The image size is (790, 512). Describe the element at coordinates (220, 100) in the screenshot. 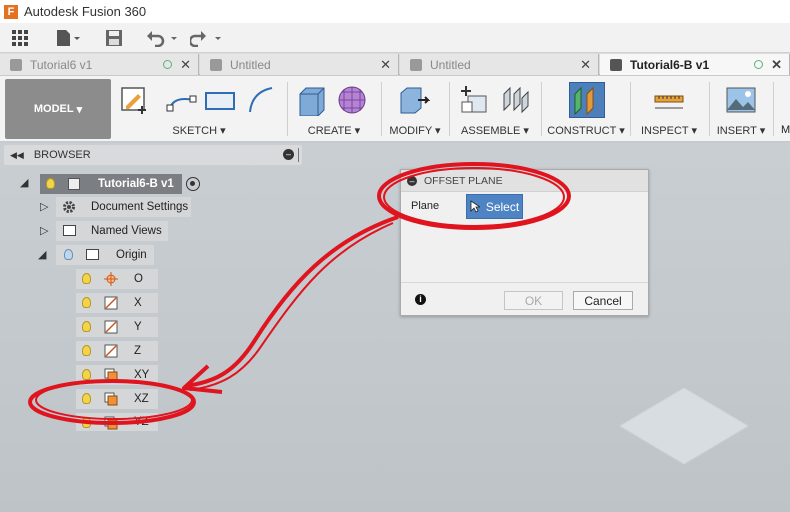

I see `rectangle-tool-icon` at that location.